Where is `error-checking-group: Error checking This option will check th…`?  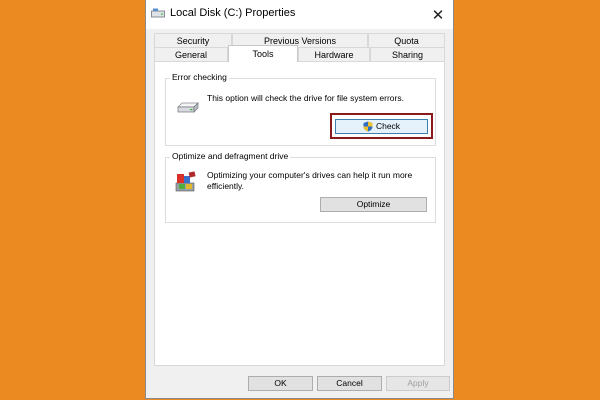
error-checking-group: Error checking This option will check th… is located at coordinates (300, 109).